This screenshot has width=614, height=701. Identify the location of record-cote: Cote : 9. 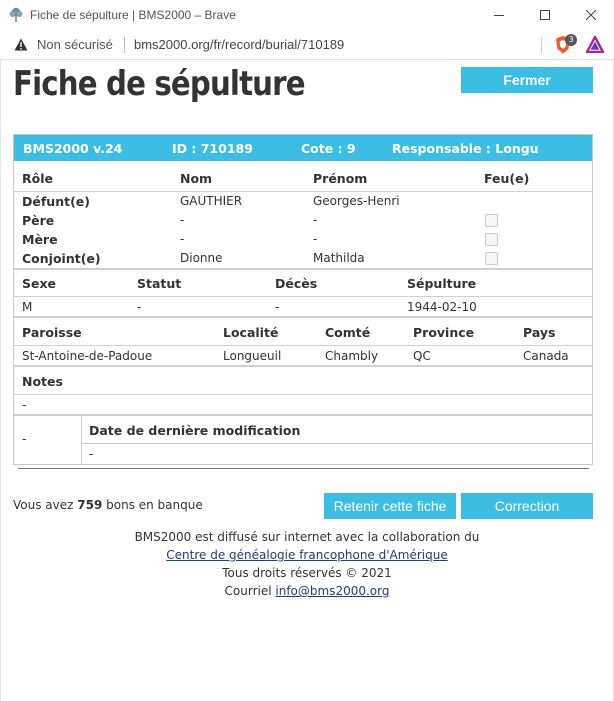
(328, 148).